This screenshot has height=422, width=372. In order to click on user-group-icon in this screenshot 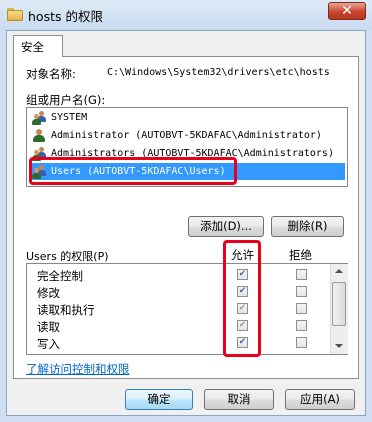, I will do `click(39, 118)`.